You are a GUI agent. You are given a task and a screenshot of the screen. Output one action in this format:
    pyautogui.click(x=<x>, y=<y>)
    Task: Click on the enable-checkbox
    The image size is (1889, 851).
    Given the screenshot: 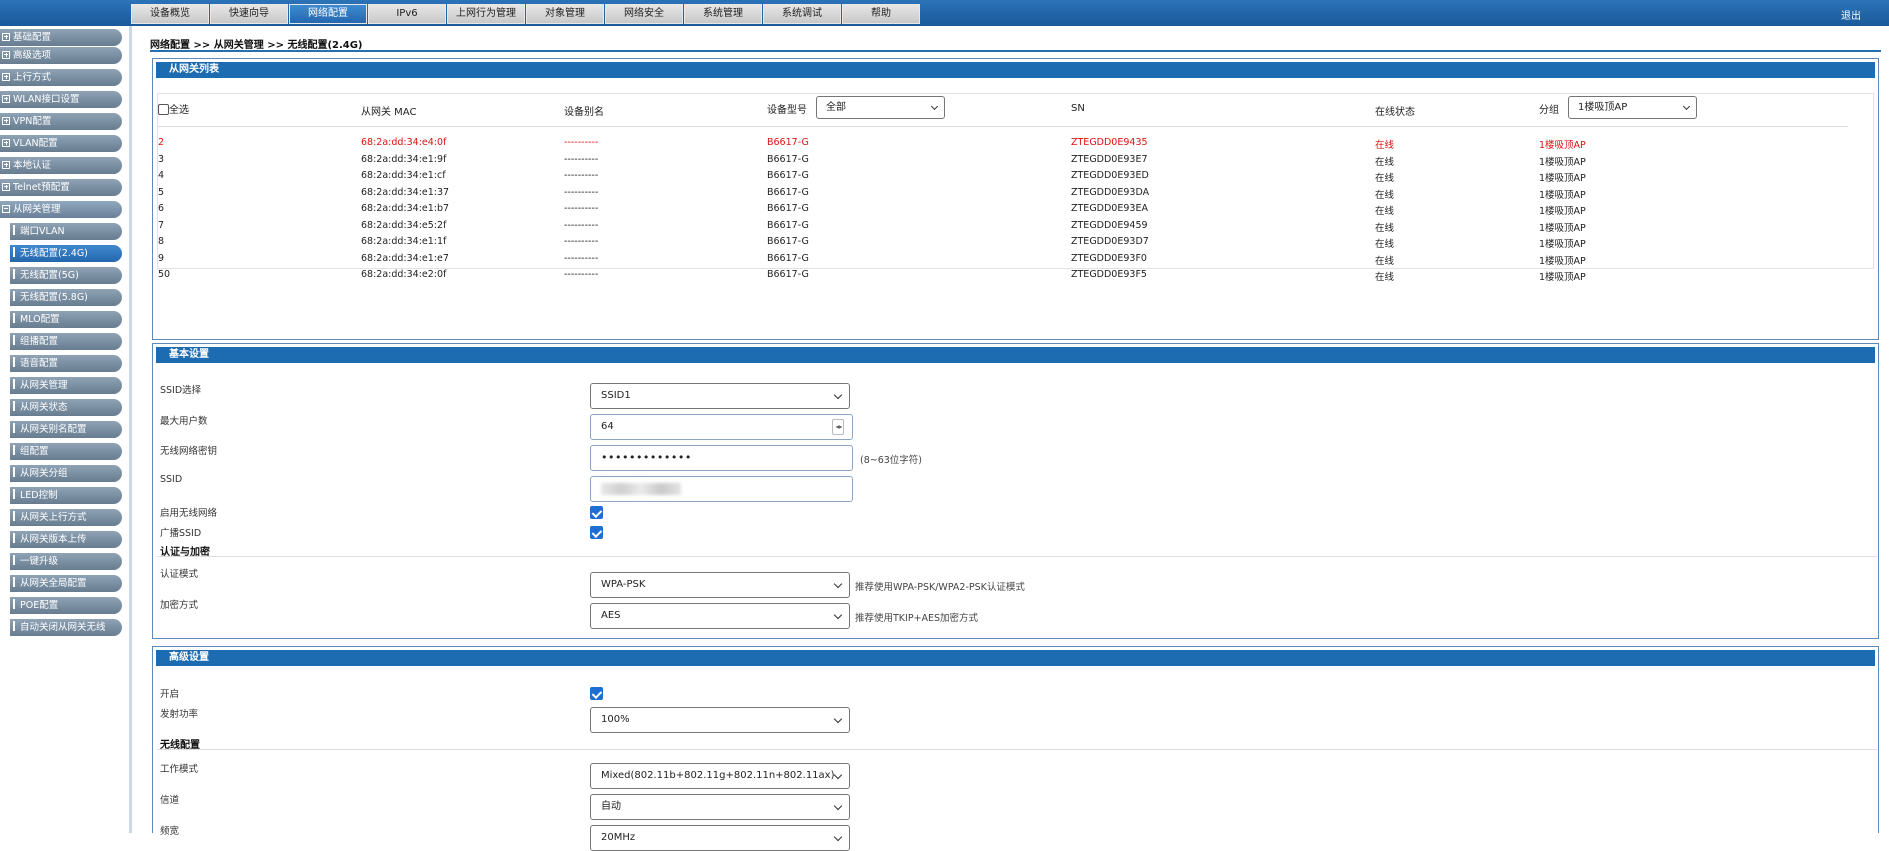 What is the action you would take?
    pyautogui.click(x=596, y=693)
    